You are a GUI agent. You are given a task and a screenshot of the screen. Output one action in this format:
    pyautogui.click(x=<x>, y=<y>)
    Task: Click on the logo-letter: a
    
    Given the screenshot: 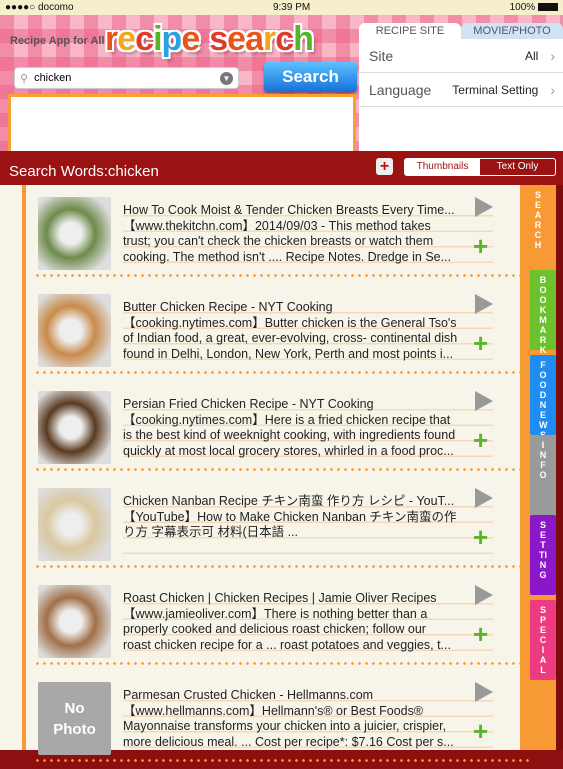 What is the action you would take?
    pyautogui.click(x=254, y=39)
    